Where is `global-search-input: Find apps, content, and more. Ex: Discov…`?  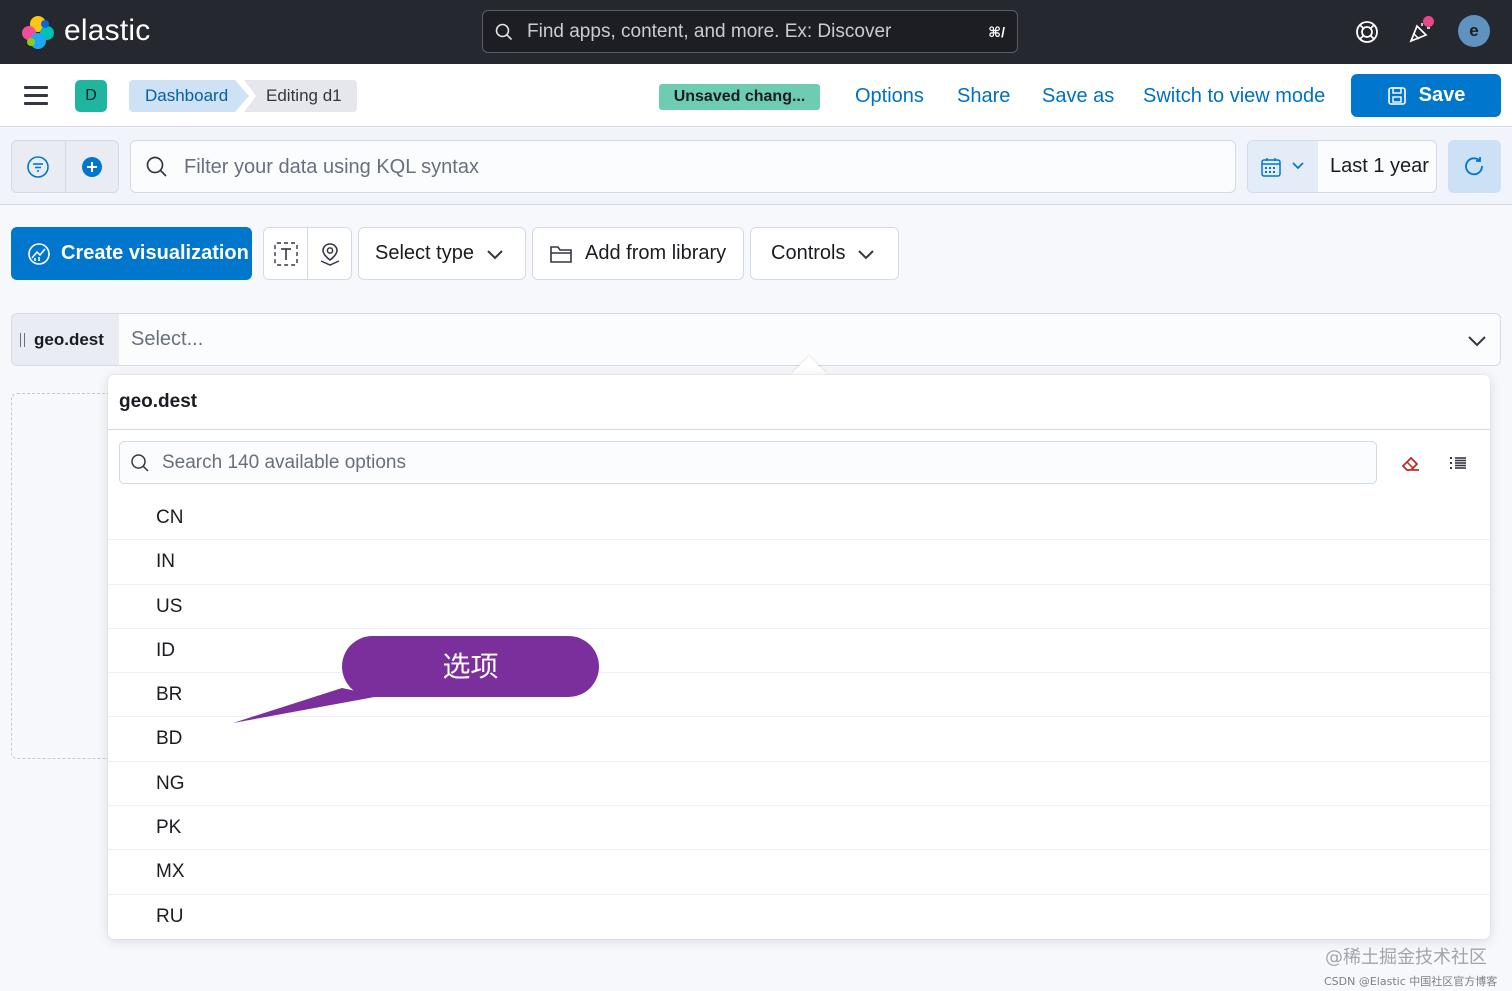 global-search-input: Find apps, content, and more. Ex: Discov… is located at coordinates (750, 31).